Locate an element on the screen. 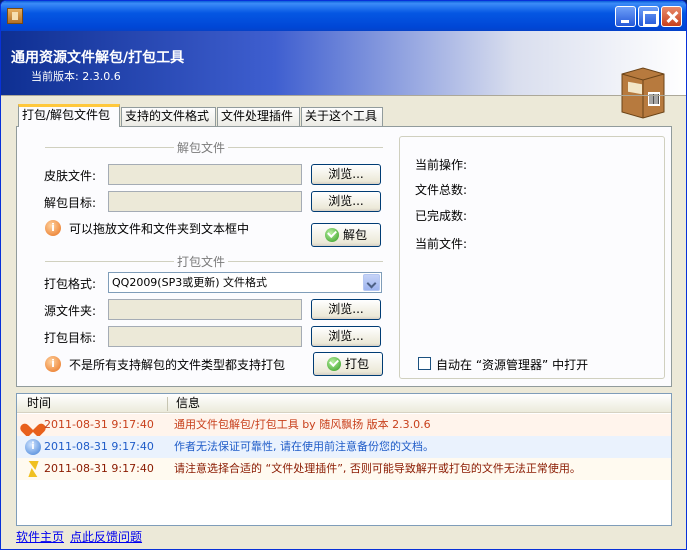  tab-pack-unpack: 打包/解包文件包 is located at coordinates (69, 115).